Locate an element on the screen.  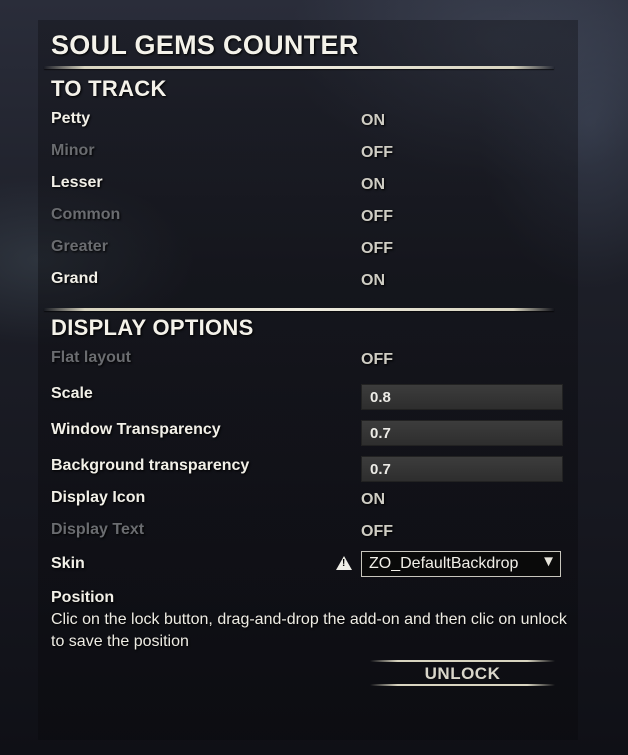
grand-label: Grand is located at coordinates (75, 278).